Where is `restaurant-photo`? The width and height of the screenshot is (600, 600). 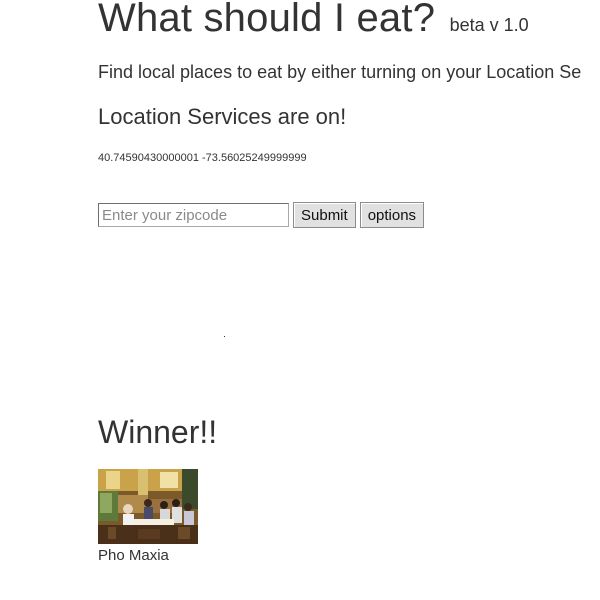
restaurant-photo is located at coordinates (148, 506).